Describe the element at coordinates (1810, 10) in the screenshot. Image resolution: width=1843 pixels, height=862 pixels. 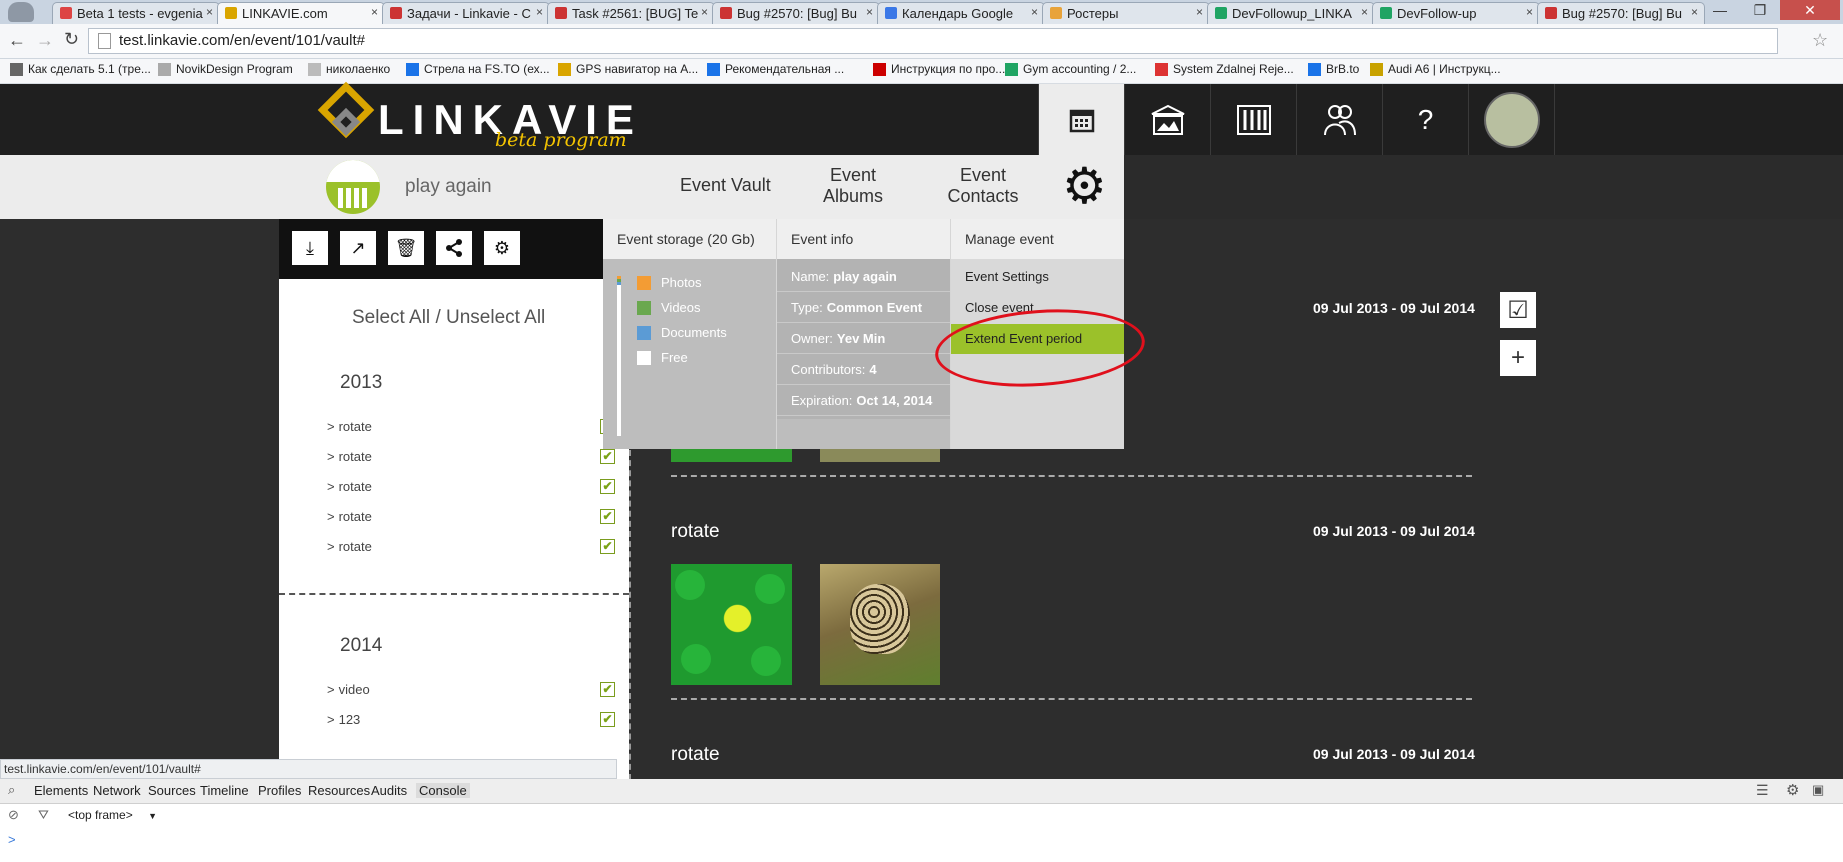
I see `close-window-button: ✕` at that location.